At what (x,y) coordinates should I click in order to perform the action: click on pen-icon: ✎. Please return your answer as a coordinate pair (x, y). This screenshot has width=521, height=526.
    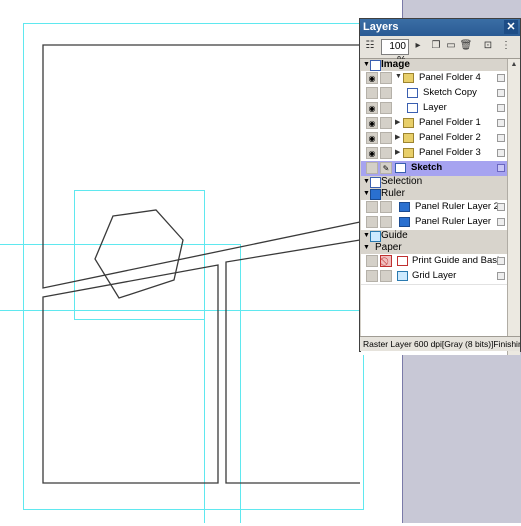
    Looking at the image, I should click on (386, 168).